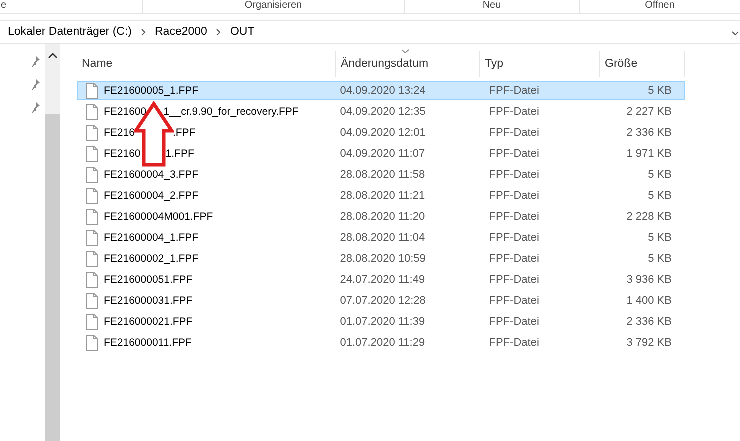  Describe the element at coordinates (148, 342) in the screenshot. I see `file-name: FE216000011.FPF` at that location.